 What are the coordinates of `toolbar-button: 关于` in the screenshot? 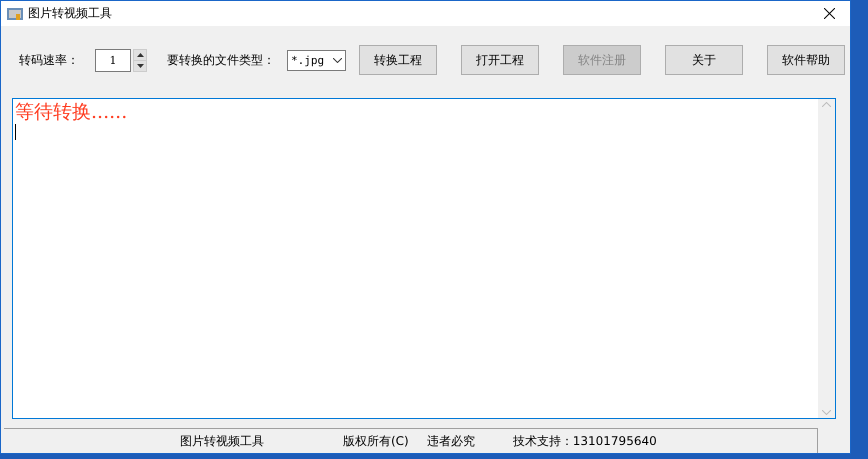 It's located at (704, 60).